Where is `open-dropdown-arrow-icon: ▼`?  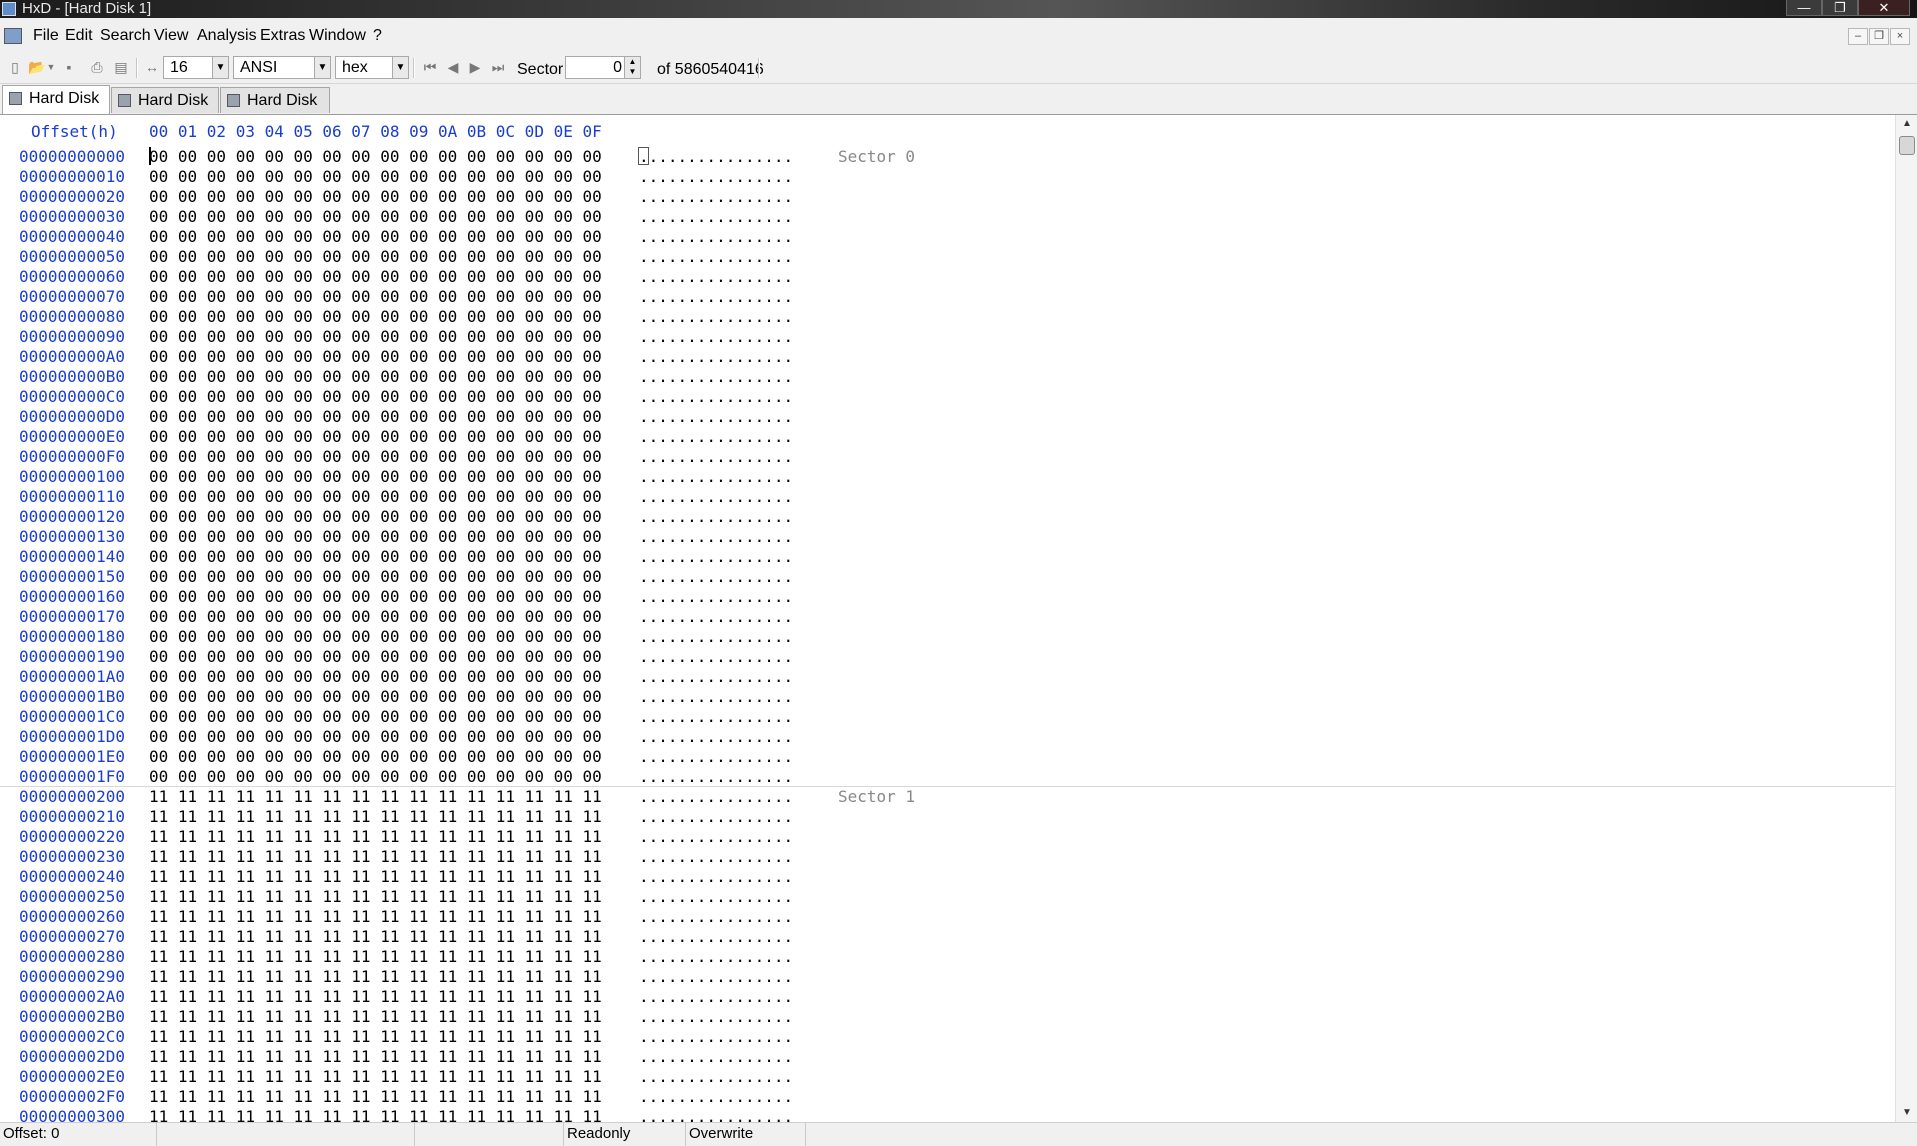 open-dropdown-arrow-icon: ▼ is located at coordinates (51, 67).